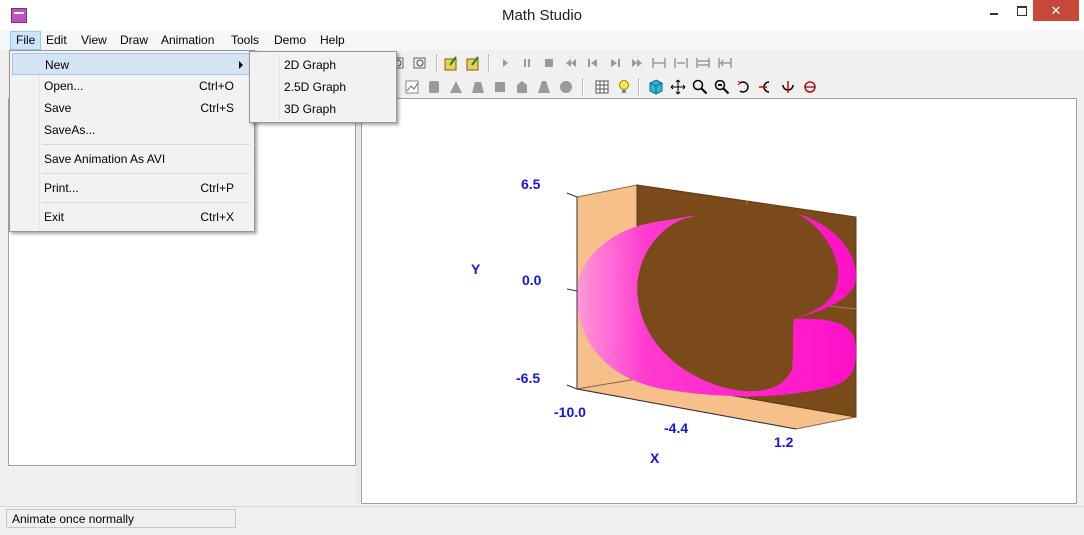 The width and height of the screenshot is (1084, 535). I want to click on file-menu-save-avi: Save Animation As AVI, so click(132, 159).